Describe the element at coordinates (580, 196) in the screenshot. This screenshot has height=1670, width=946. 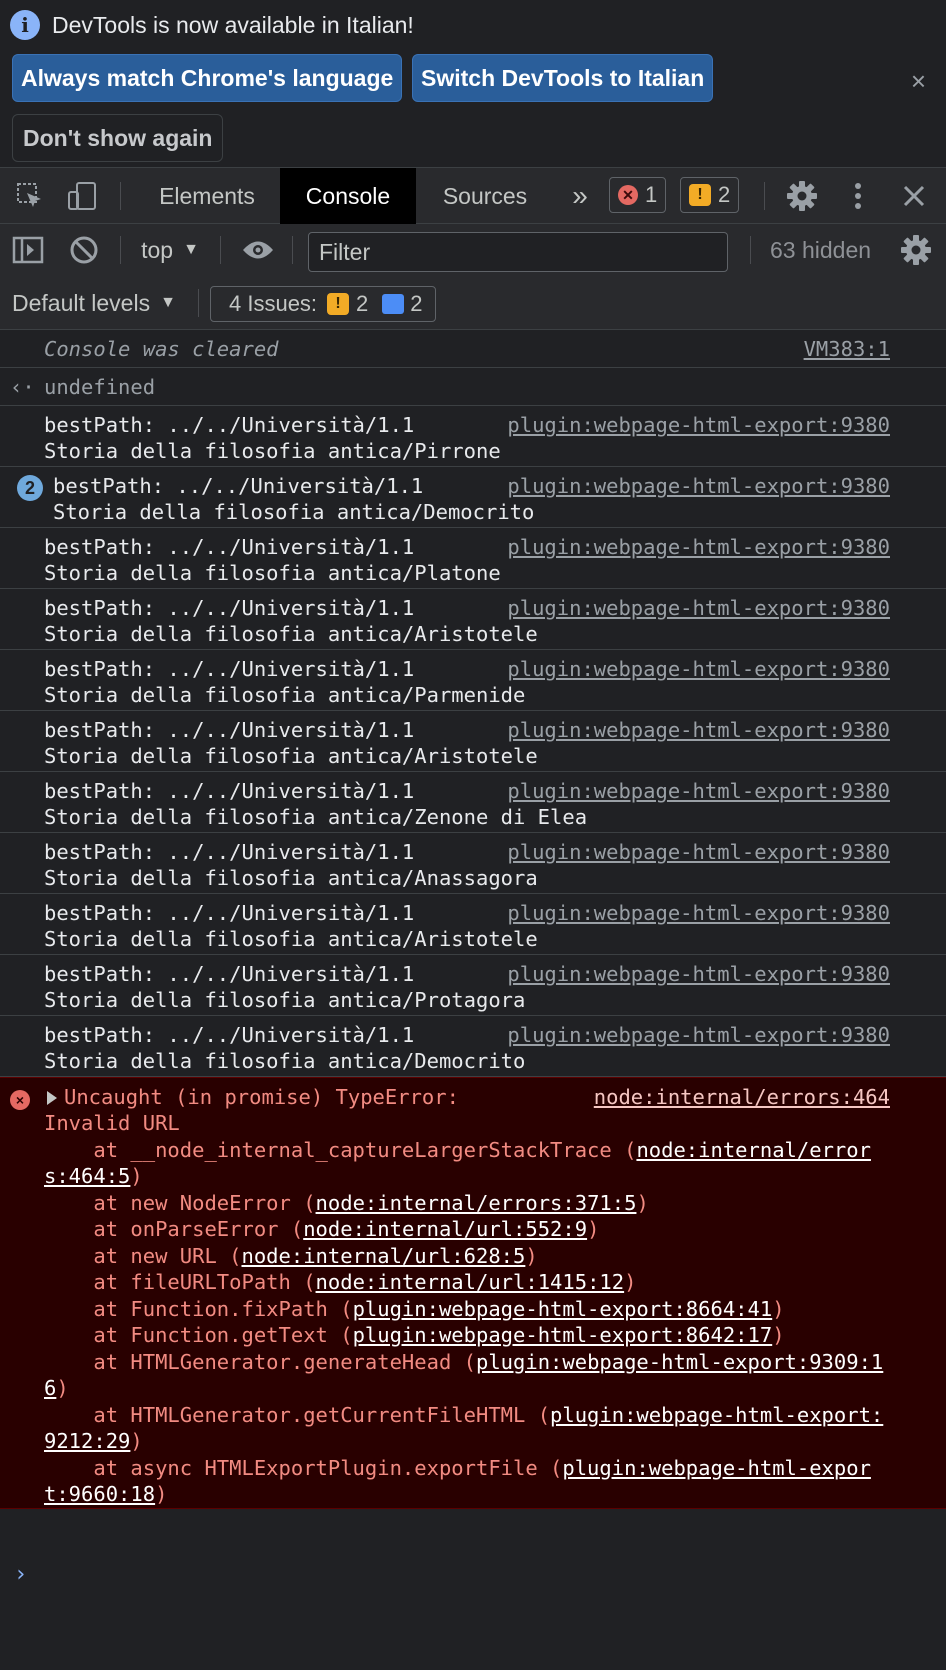
I see `more-tabs-icon: »` at that location.